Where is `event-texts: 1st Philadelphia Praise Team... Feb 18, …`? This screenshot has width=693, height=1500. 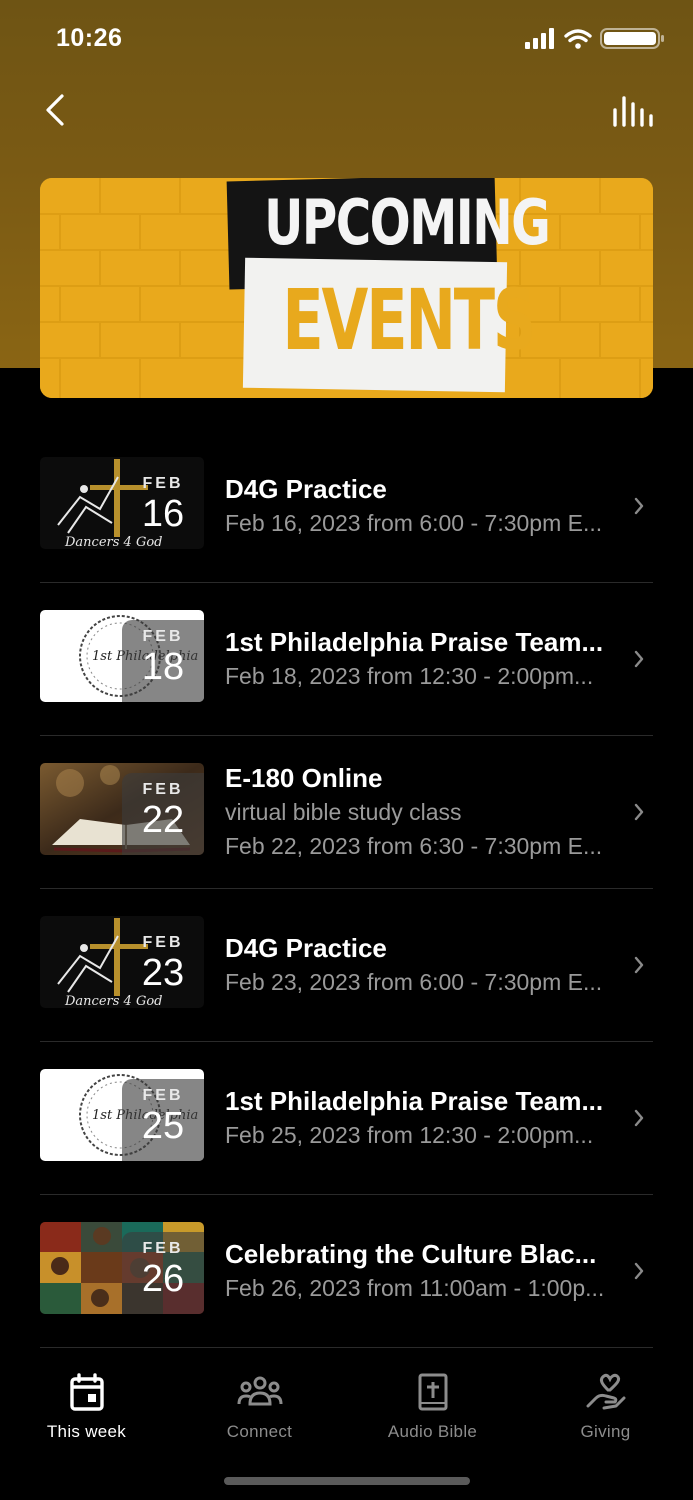
event-texts: 1st Philadelphia Praise Team... Feb 18, … is located at coordinates (425, 659).